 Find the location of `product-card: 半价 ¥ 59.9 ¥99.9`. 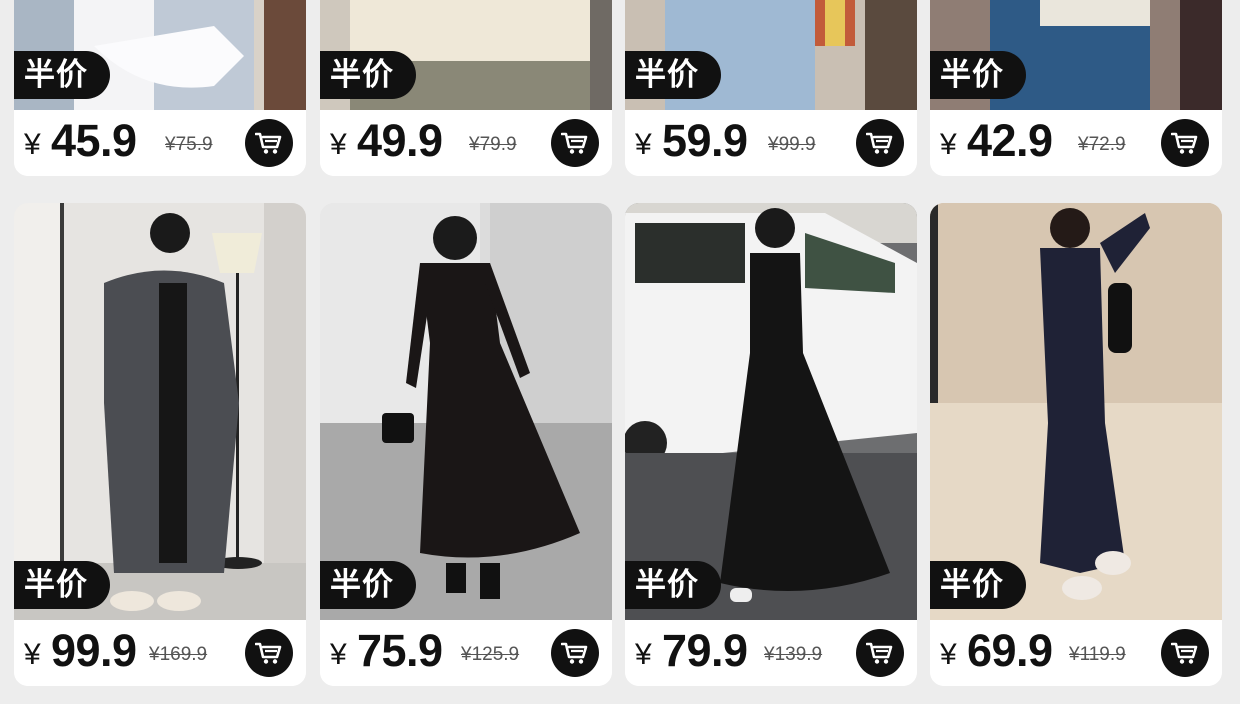

product-card: 半价 ¥ 59.9 ¥99.9 is located at coordinates (771, 88).